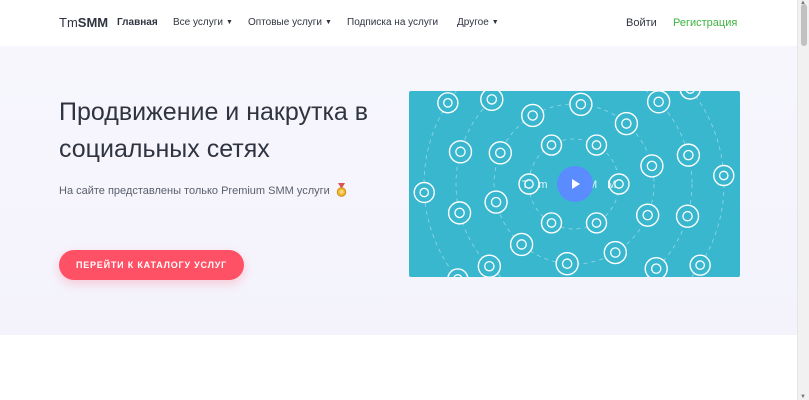 This screenshot has height=400, width=809. I want to click on video-play-button, so click(575, 184).